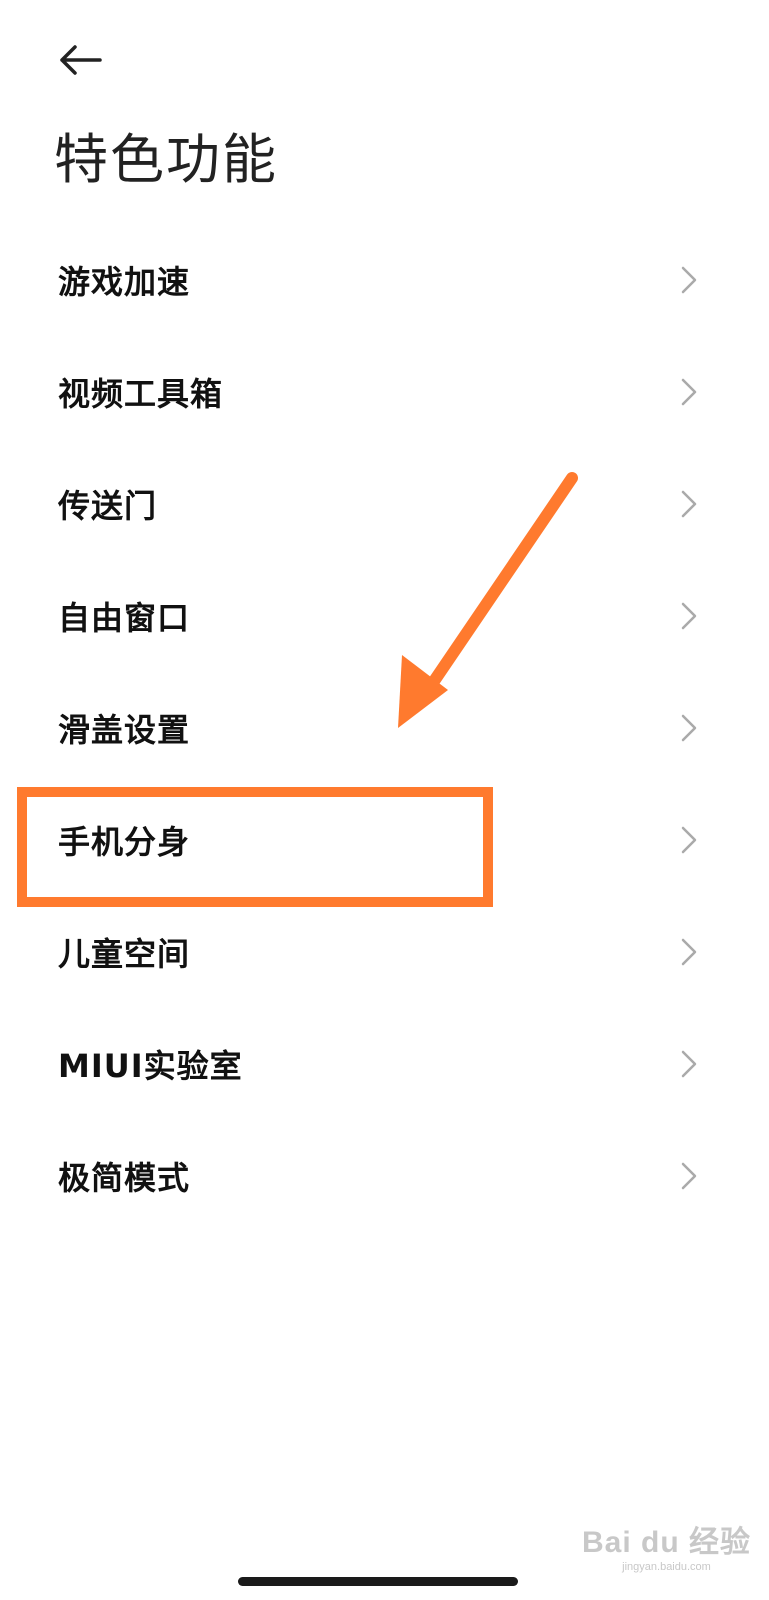  Describe the element at coordinates (384, 280) in the screenshot. I see `menu-item-game-boost: 游戏加速` at that location.